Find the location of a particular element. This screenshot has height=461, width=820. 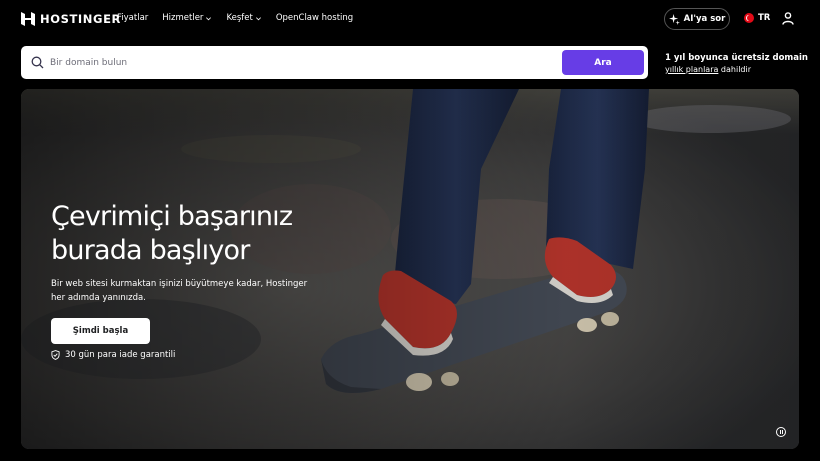

hostinger-logo: HOSTINGER is located at coordinates (71, 19).